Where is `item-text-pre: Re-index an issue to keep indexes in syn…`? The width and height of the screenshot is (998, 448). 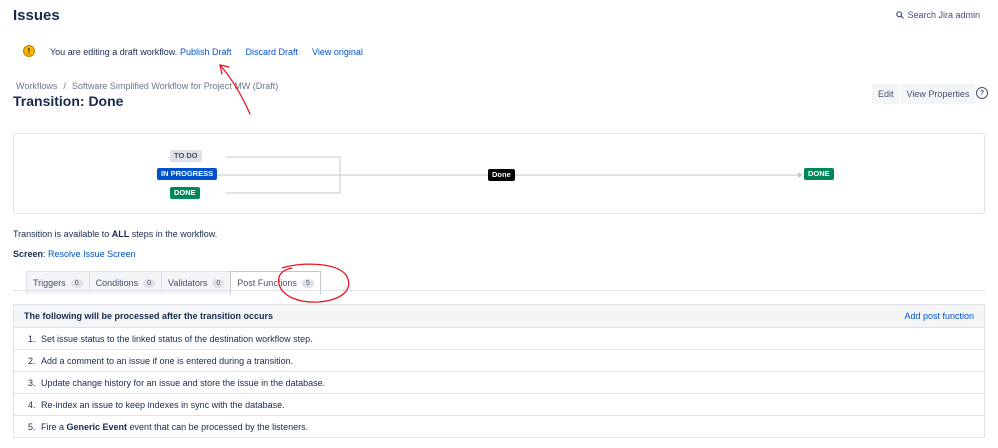 item-text-pre: Re-index an issue to keep indexes in syn… is located at coordinates (163, 404).